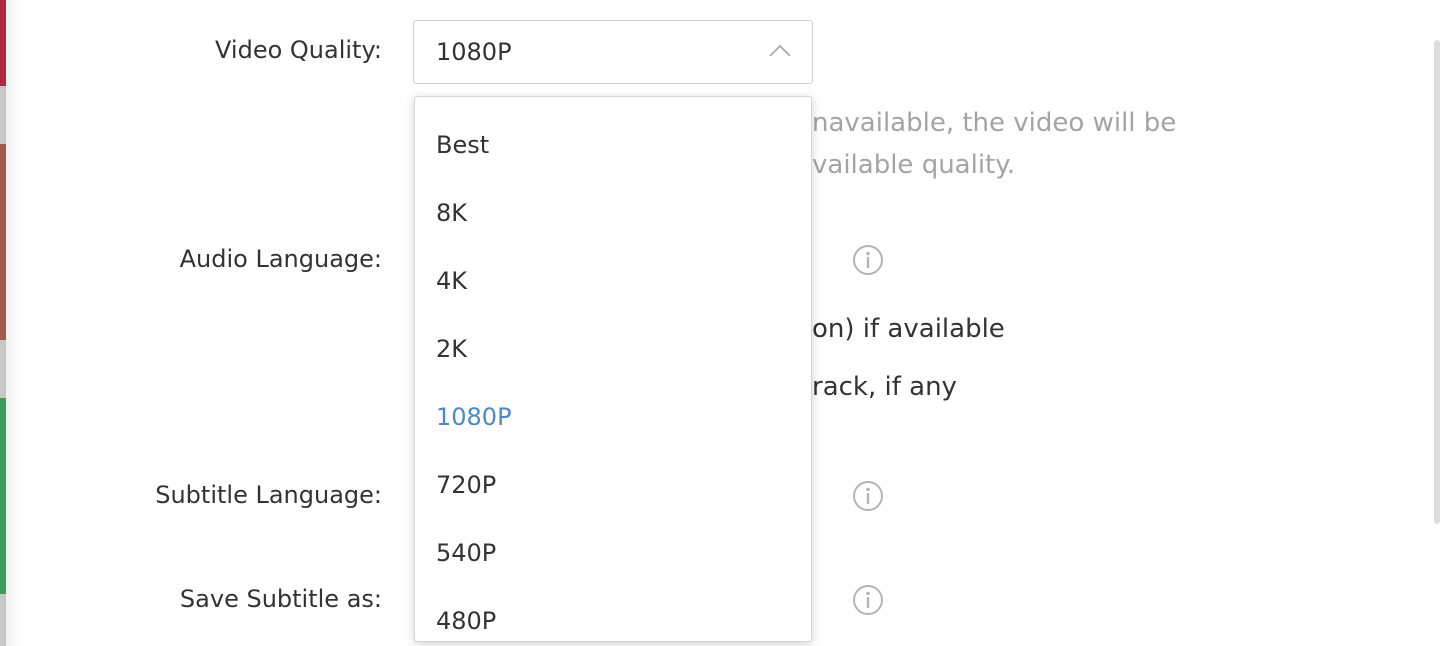 The width and height of the screenshot is (1446, 646). What do you see at coordinates (280, 599) in the screenshot?
I see `save-subtitle-as-label: Save Subtitle as:` at bounding box center [280, 599].